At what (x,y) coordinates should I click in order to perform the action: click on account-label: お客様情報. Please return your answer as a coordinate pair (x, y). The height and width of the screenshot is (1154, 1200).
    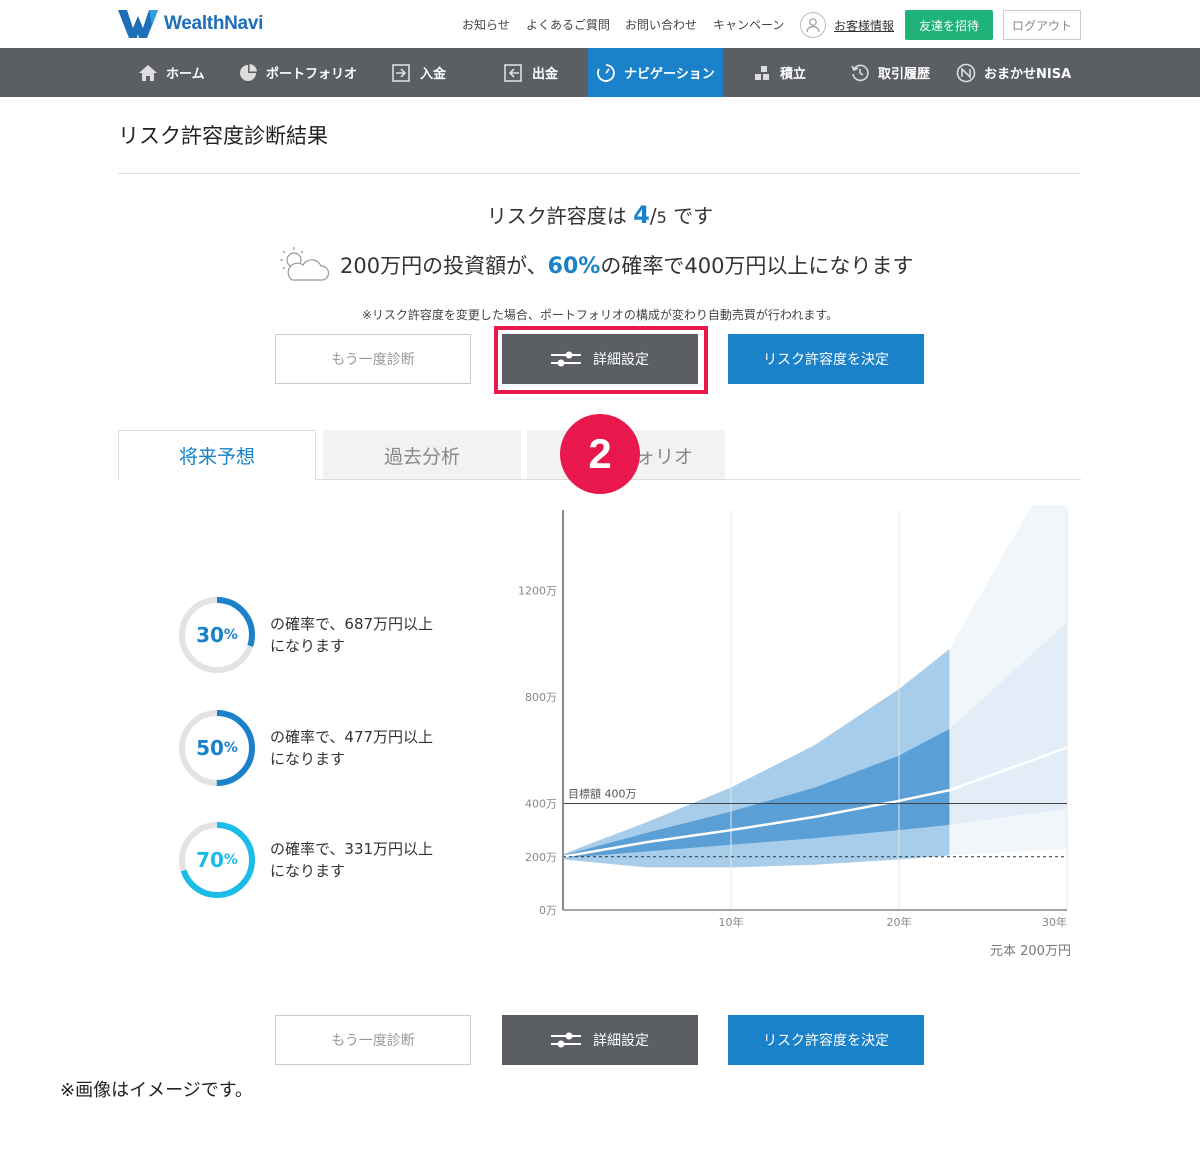
    Looking at the image, I should click on (864, 25).